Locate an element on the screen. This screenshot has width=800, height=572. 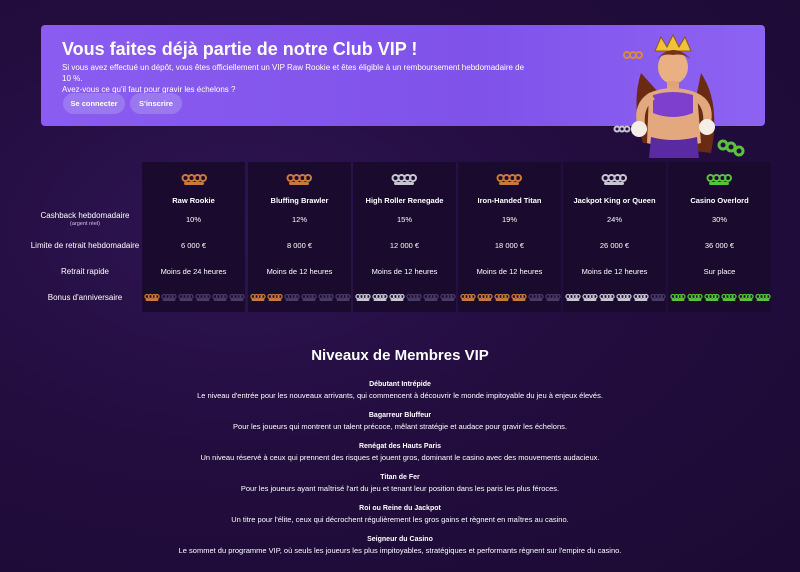
signup-button: S'inscrire is located at coordinates (156, 103).